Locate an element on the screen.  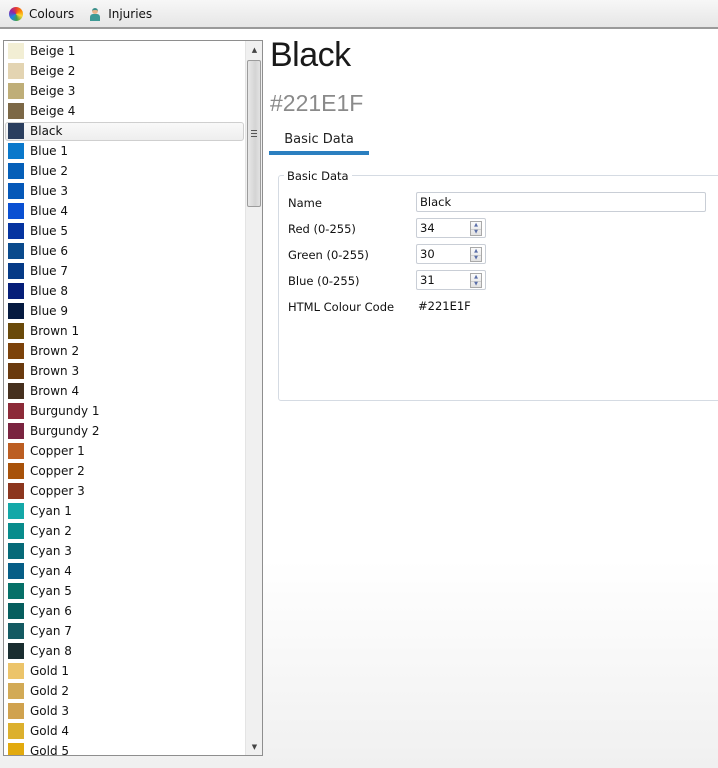
list-item: Gold 1 is located at coordinates (124, 671).